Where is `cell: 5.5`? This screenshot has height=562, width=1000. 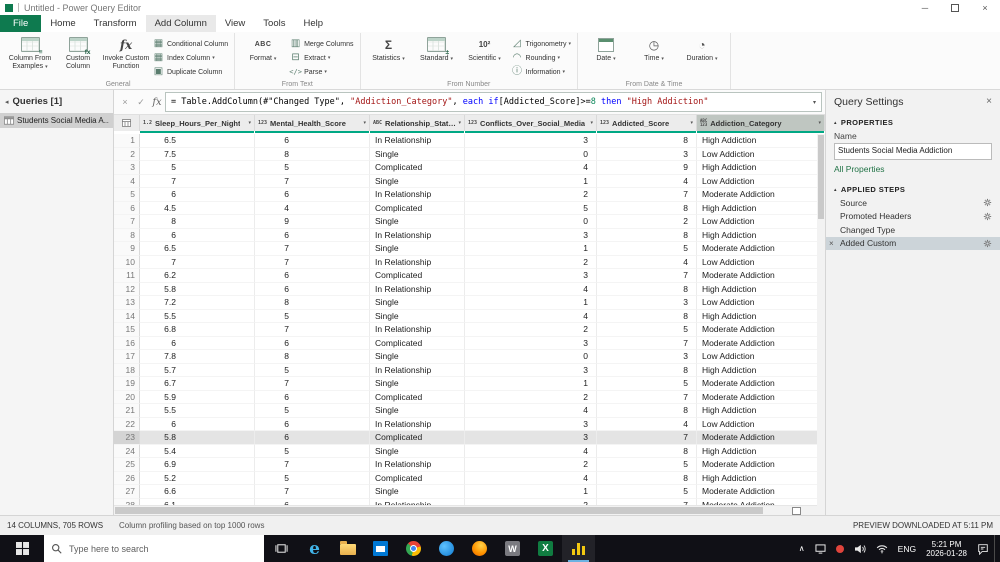
cell: 5.5 is located at coordinates (197, 316).